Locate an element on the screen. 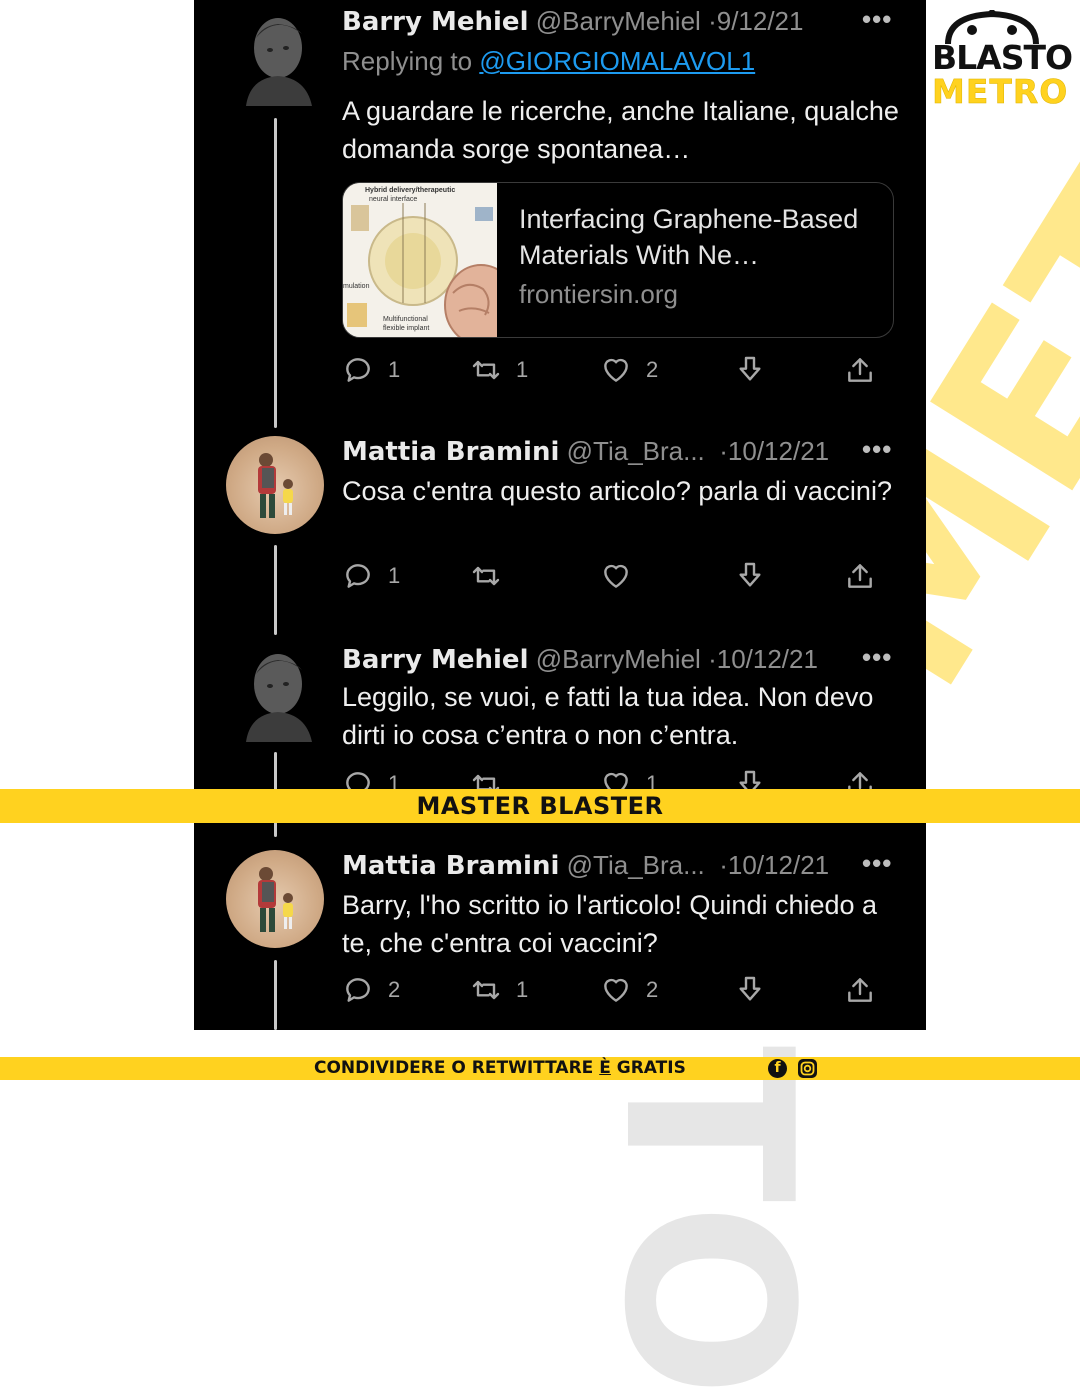 Image resolution: width=1080 pixels, height=1398 pixels. card-domain: frontiersin.org is located at coordinates (598, 294).